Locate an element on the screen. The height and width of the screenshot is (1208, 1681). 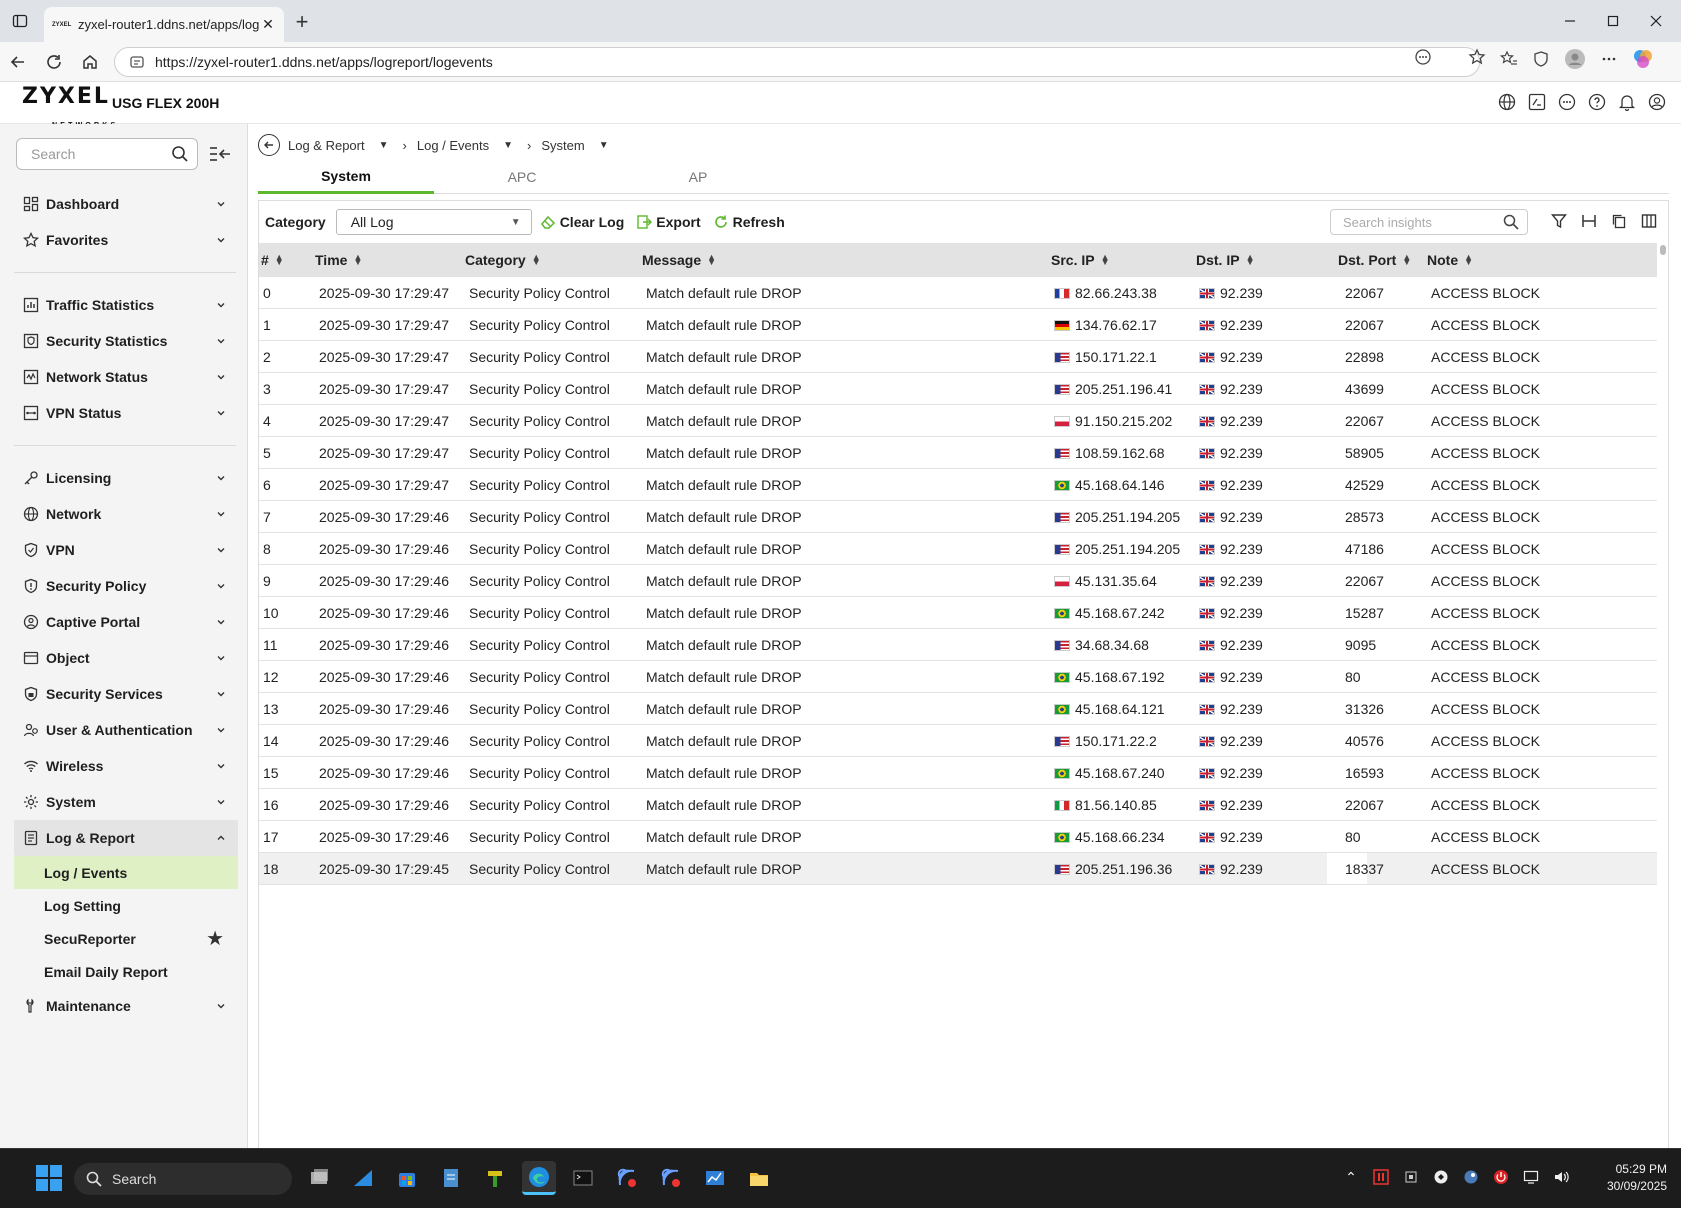
app-green-tool-icon is located at coordinates (495, 1178).